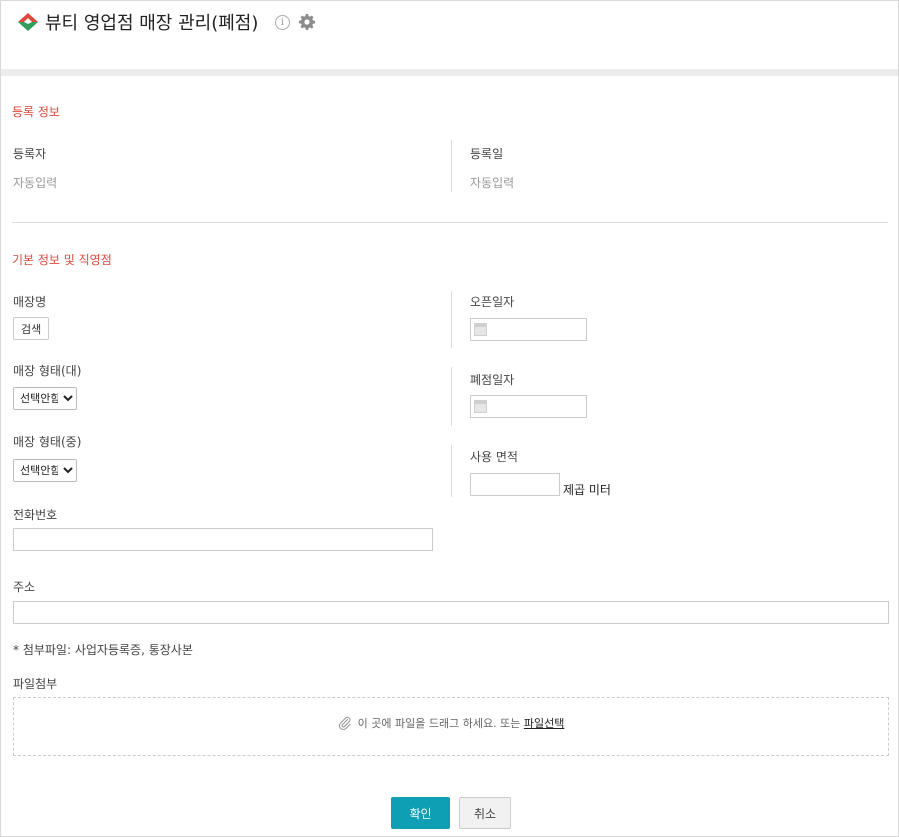  Describe the element at coordinates (449, 35) in the screenshot. I see `page-header: 뷰티 영업점 매장 관리(폐점) i` at that location.